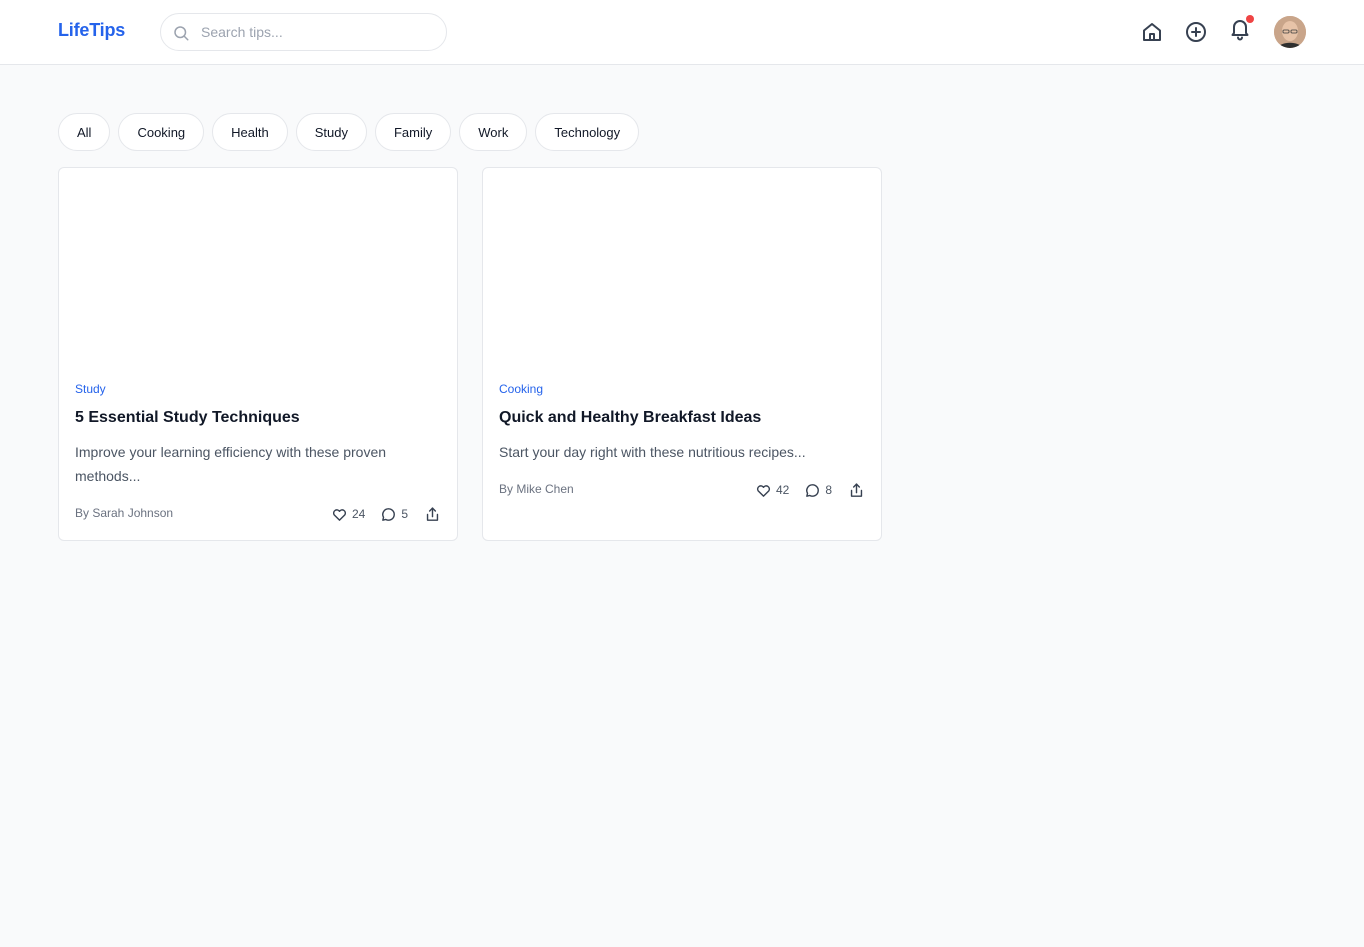 The height and width of the screenshot is (947, 1364). I want to click on top-navbar: LifeTips, so click(682, 32).